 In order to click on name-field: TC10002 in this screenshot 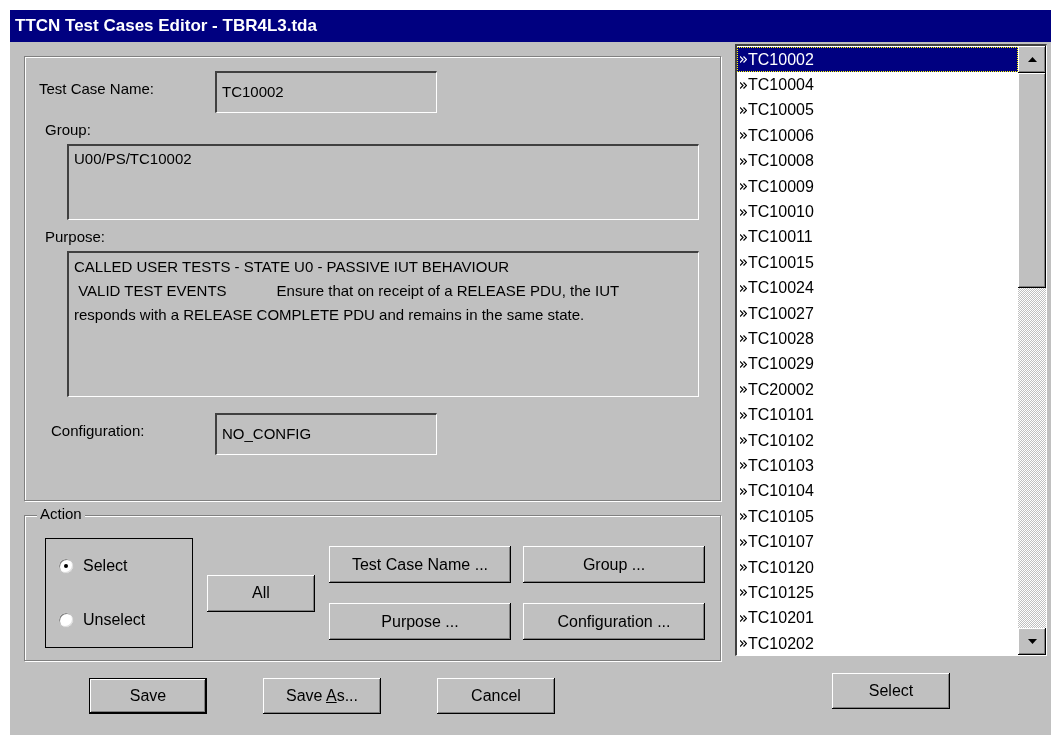, I will do `click(326, 92)`.